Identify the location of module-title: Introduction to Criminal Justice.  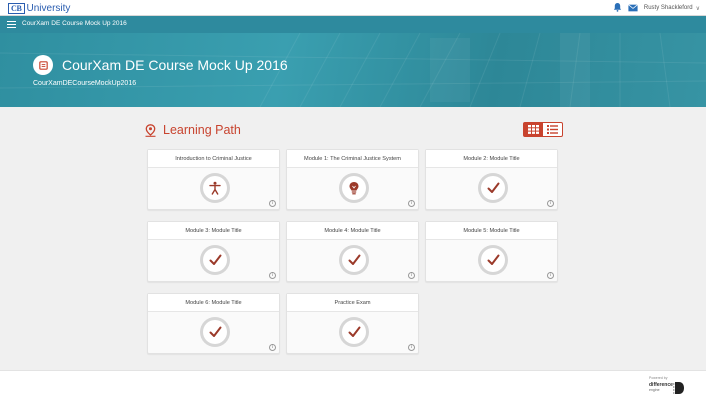
(213, 159).